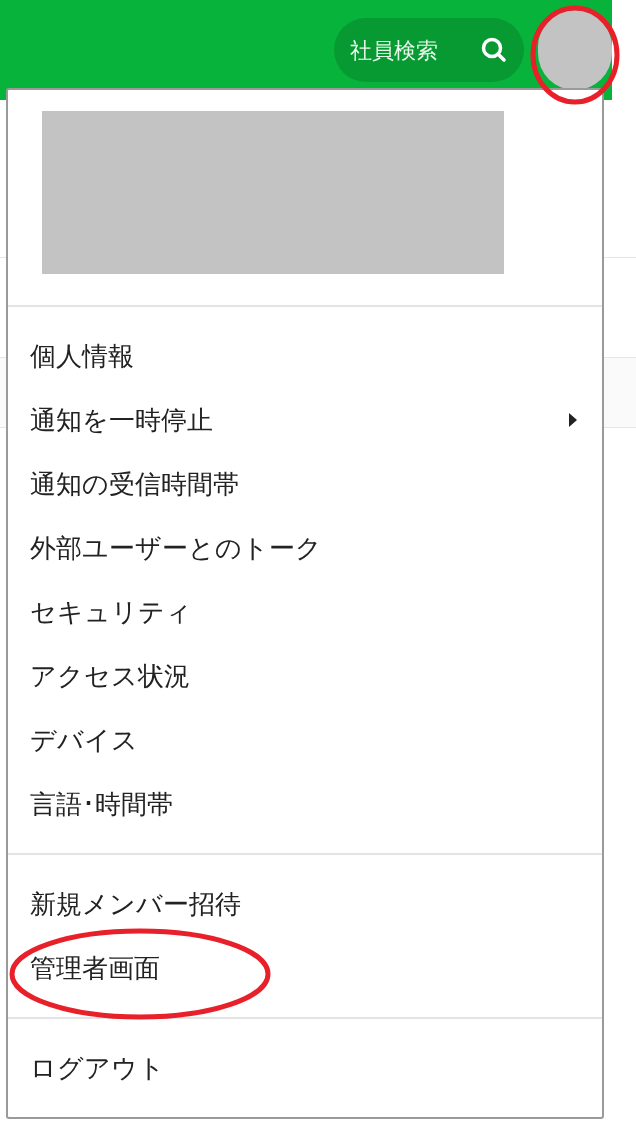  What do you see at coordinates (305, 548) in the screenshot?
I see `menu-item: 外部ユーザーとのトーク` at bounding box center [305, 548].